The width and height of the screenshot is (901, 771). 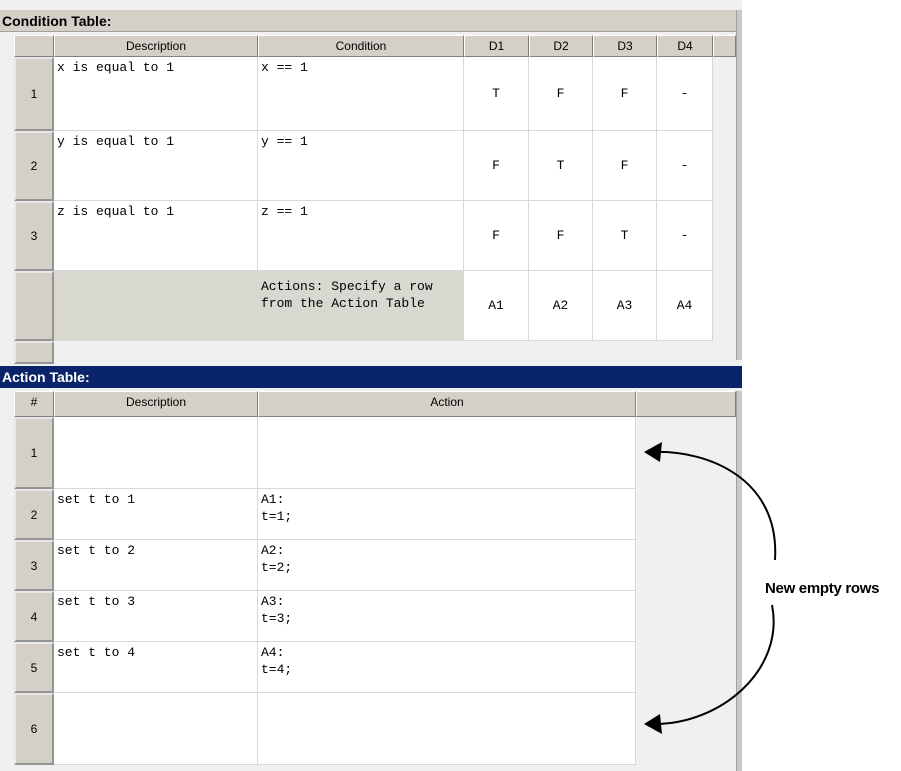 What do you see at coordinates (685, 46) in the screenshot?
I see `decision-header-d4: D4` at bounding box center [685, 46].